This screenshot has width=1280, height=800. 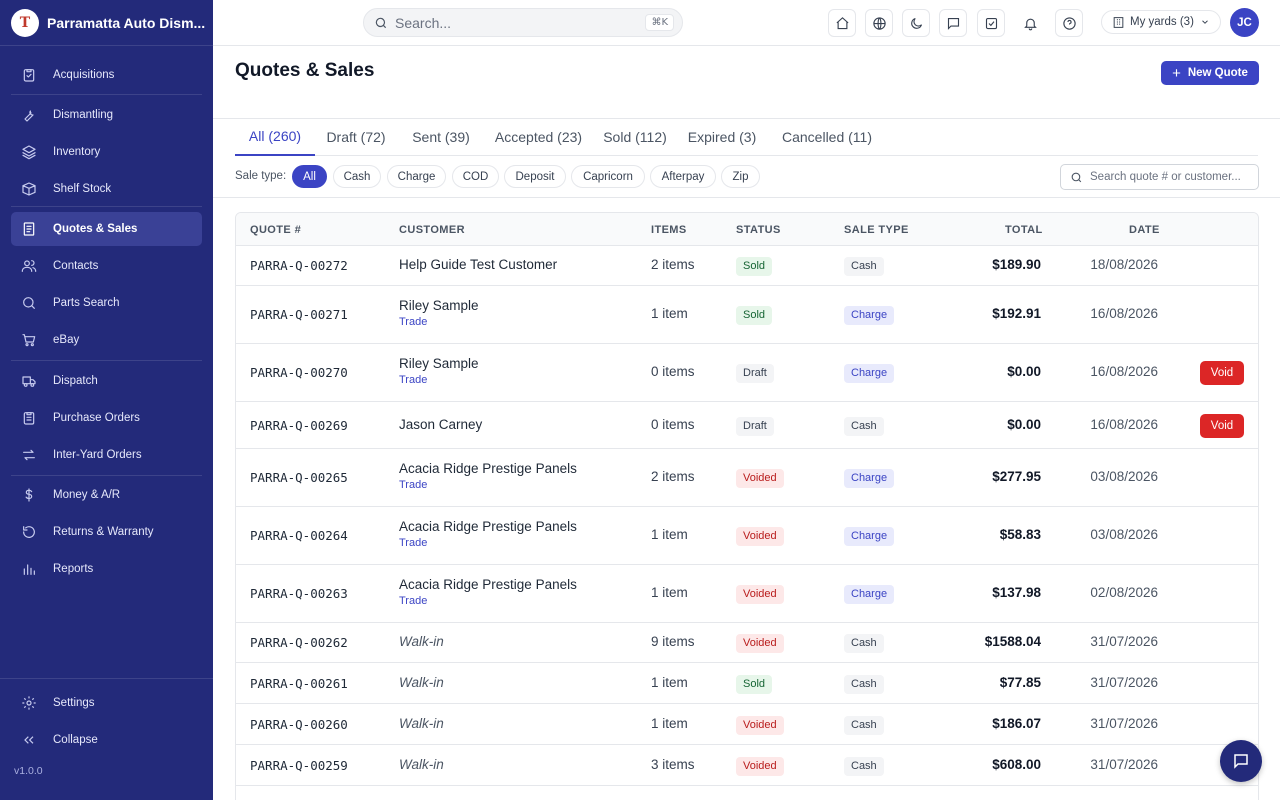 I want to click on messages-button, so click(x=953, y=23).